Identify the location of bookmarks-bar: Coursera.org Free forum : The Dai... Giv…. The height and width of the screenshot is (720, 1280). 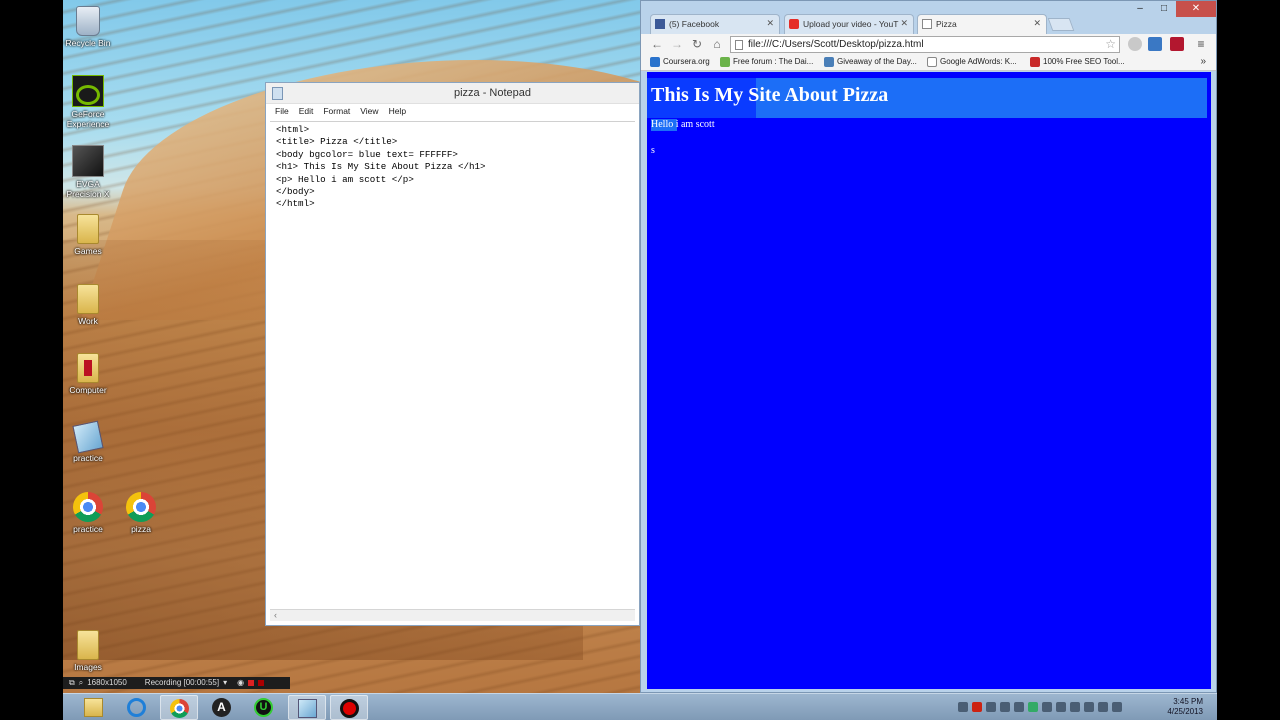
(928, 62).